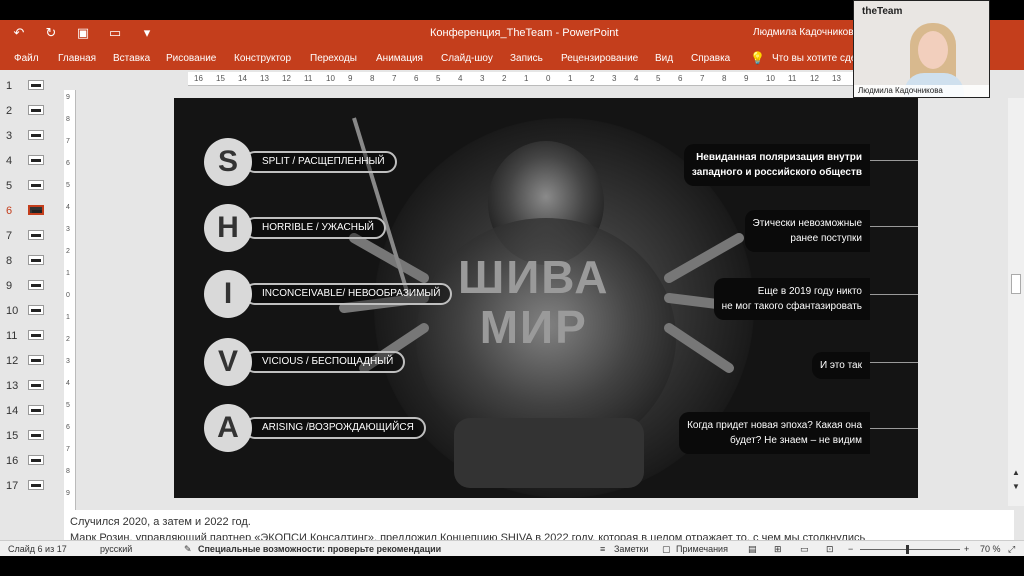 This screenshot has height=576, width=1024. Describe the element at coordinates (1016, 284) in the screenshot. I see `scrollbar-thumb` at that location.